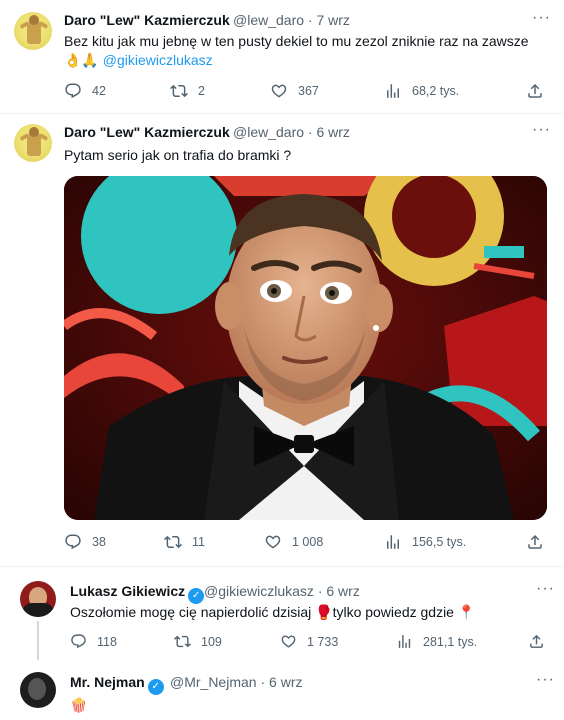  I want to click on retweet-button: 11, so click(184, 542).